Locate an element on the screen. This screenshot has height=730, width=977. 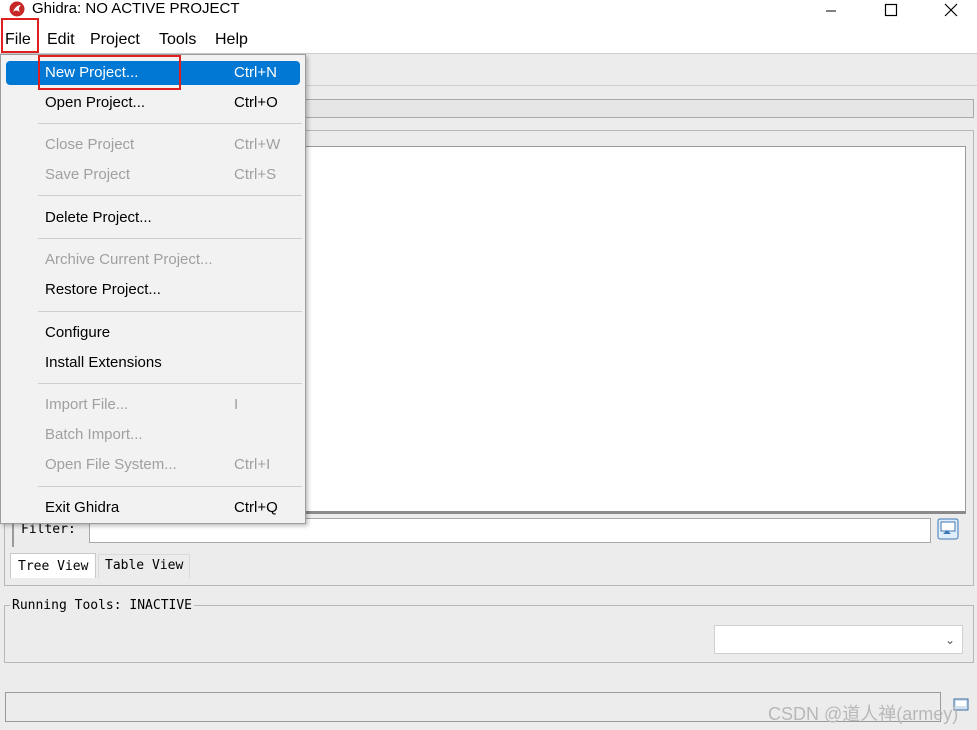
menu-item-import-file: Import File... I is located at coordinates (153, 405).